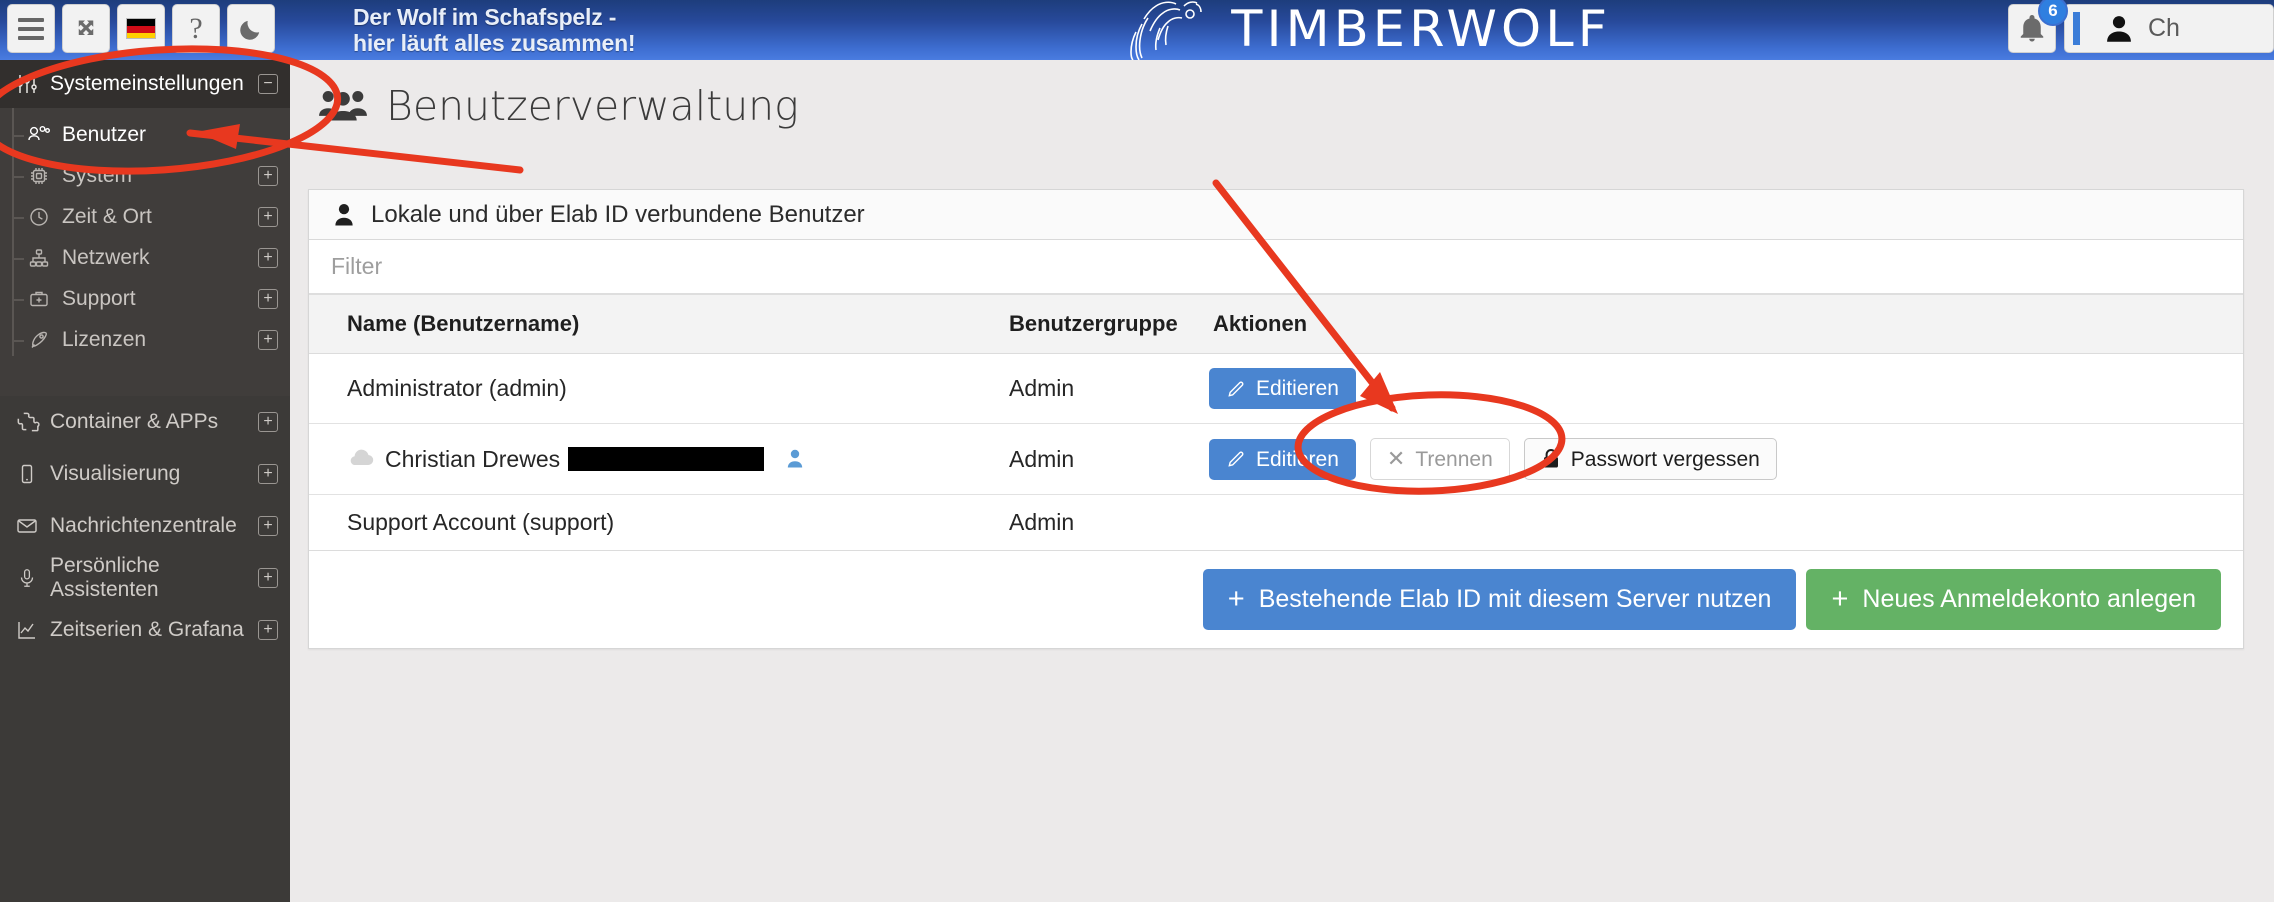 This screenshot has height=902, width=2274. What do you see at coordinates (134, 421) in the screenshot?
I see `sidebar-item-label: Container & APPs` at bounding box center [134, 421].